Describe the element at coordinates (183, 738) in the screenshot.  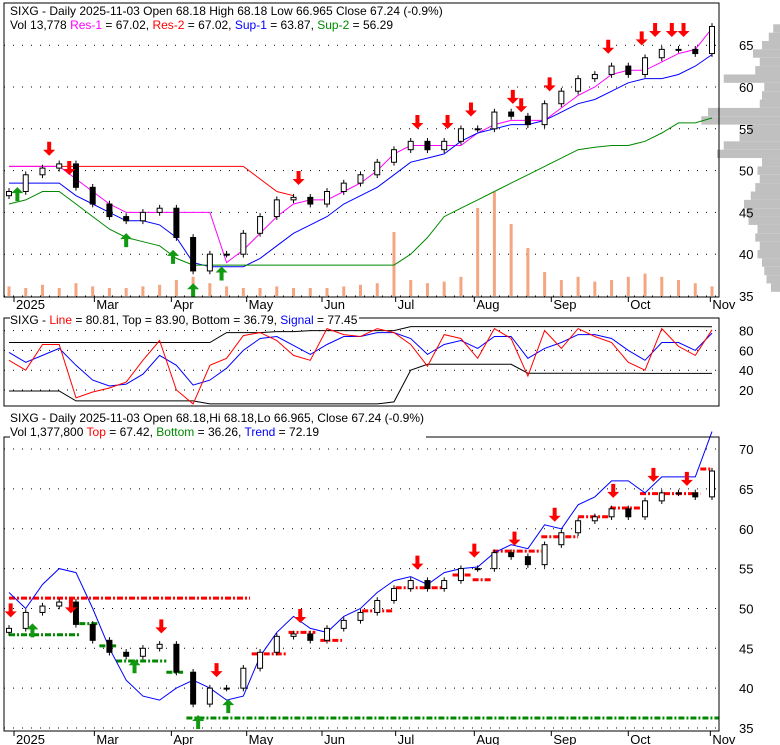
I see `month-label-bottom: Apr` at that location.